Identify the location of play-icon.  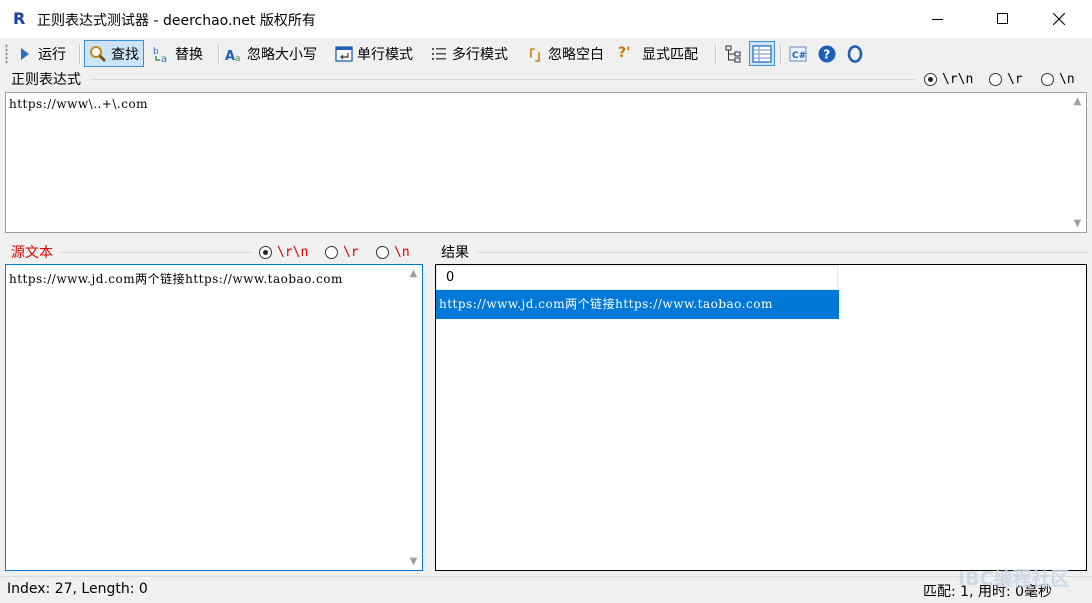
(25, 54).